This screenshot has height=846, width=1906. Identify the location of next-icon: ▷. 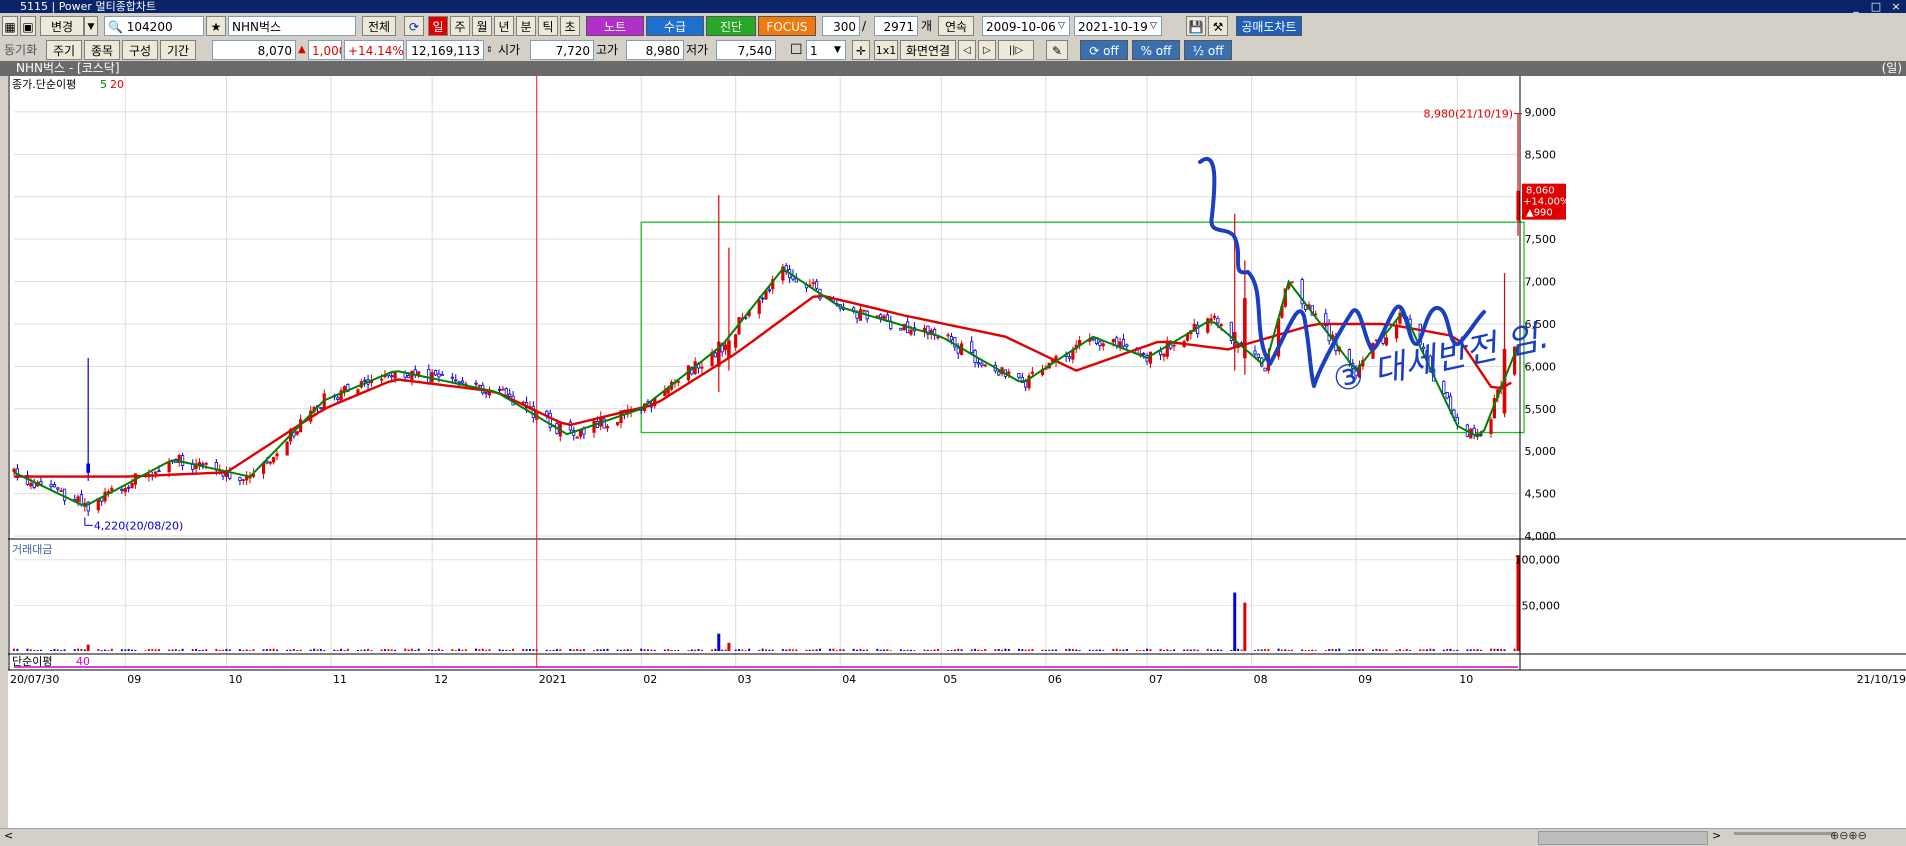
(987, 50).